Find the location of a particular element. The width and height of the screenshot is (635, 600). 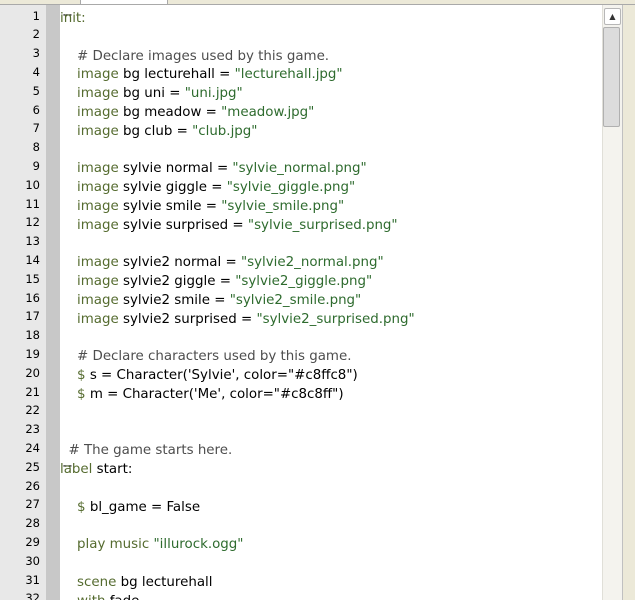

comment-token: # The game starts here. is located at coordinates (146, 451).